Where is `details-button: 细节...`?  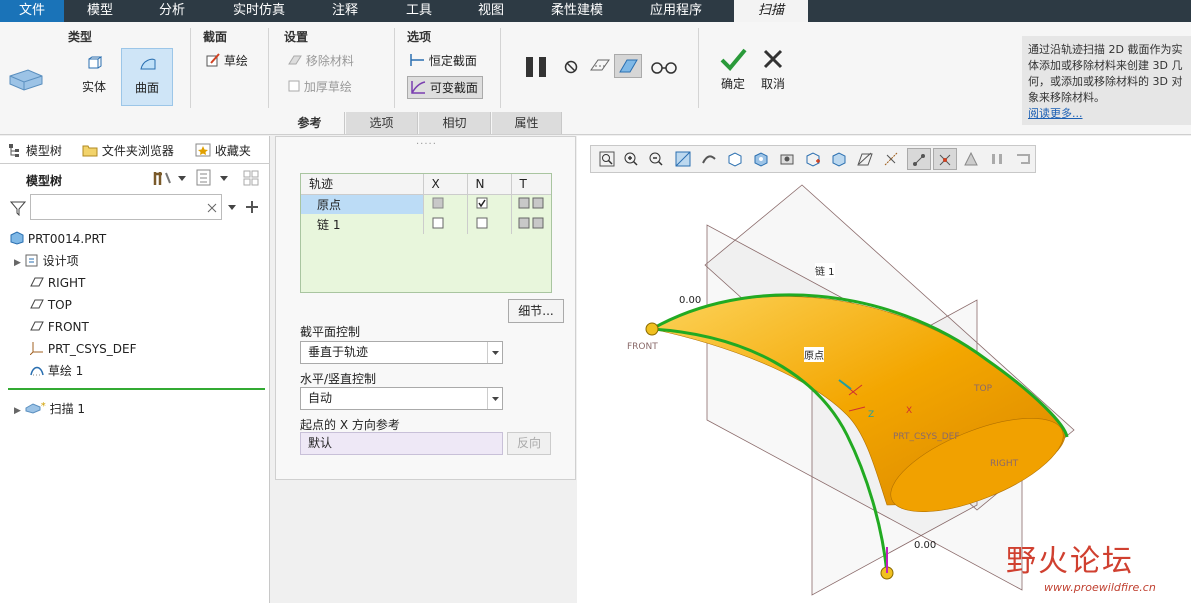
details-button: 细节... is located at coordinates (536, 311).